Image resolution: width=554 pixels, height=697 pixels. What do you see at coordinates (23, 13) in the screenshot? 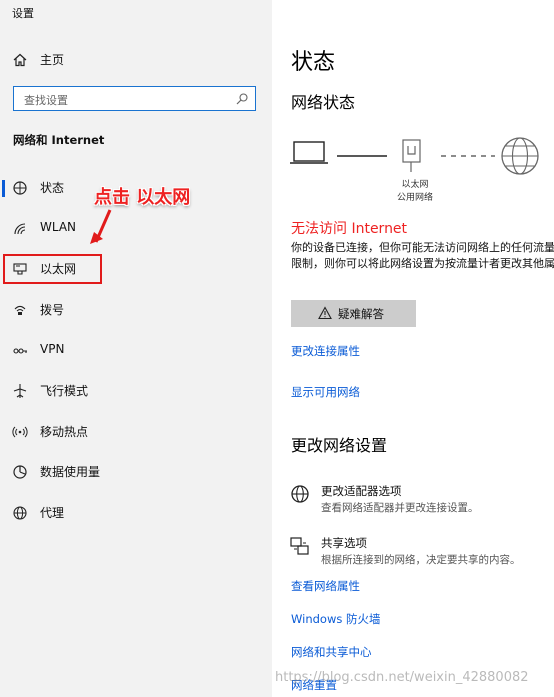
I see `window-title: 设置` at bounding box center [23, 13].